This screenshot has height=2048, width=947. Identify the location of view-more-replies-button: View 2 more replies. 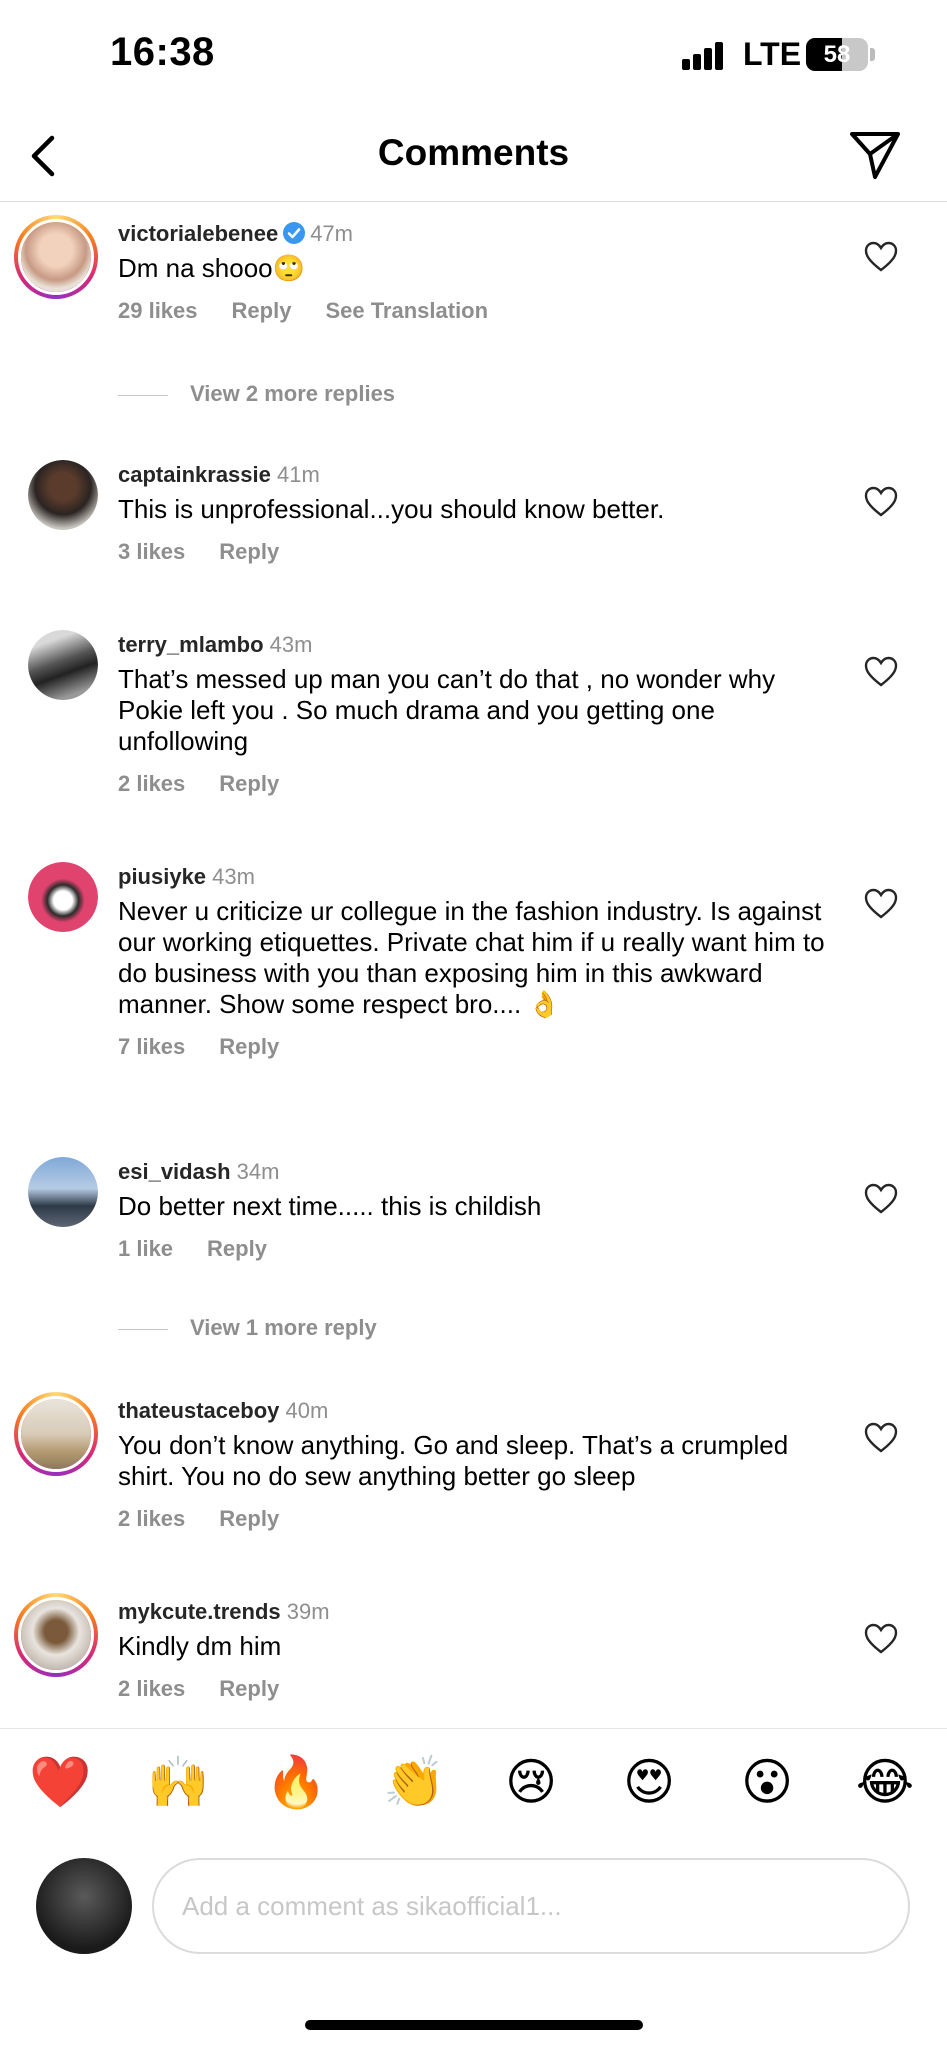
(256, 394).